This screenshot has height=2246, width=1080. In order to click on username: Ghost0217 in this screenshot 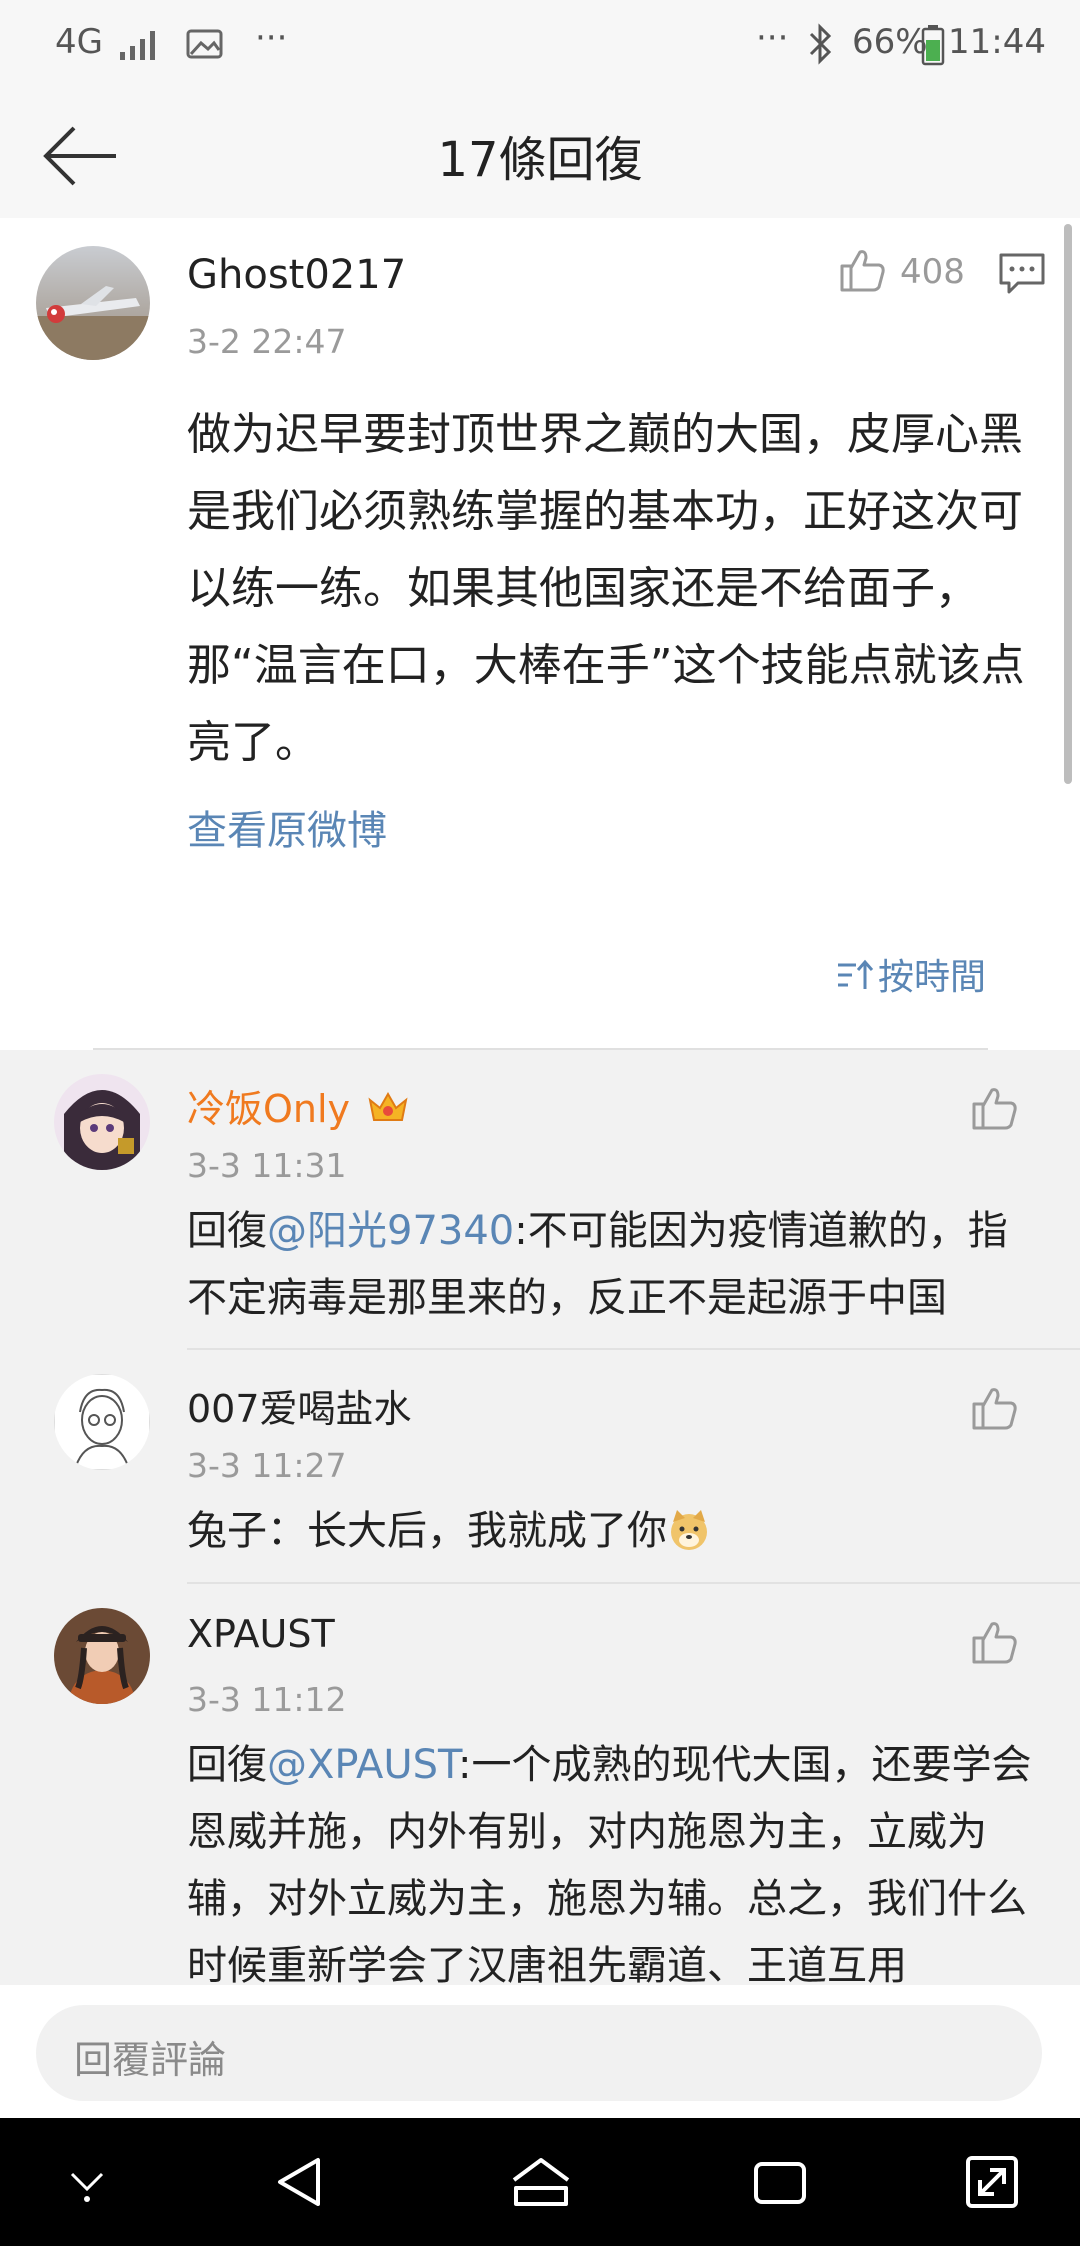, I will do `click(296, 275)`.